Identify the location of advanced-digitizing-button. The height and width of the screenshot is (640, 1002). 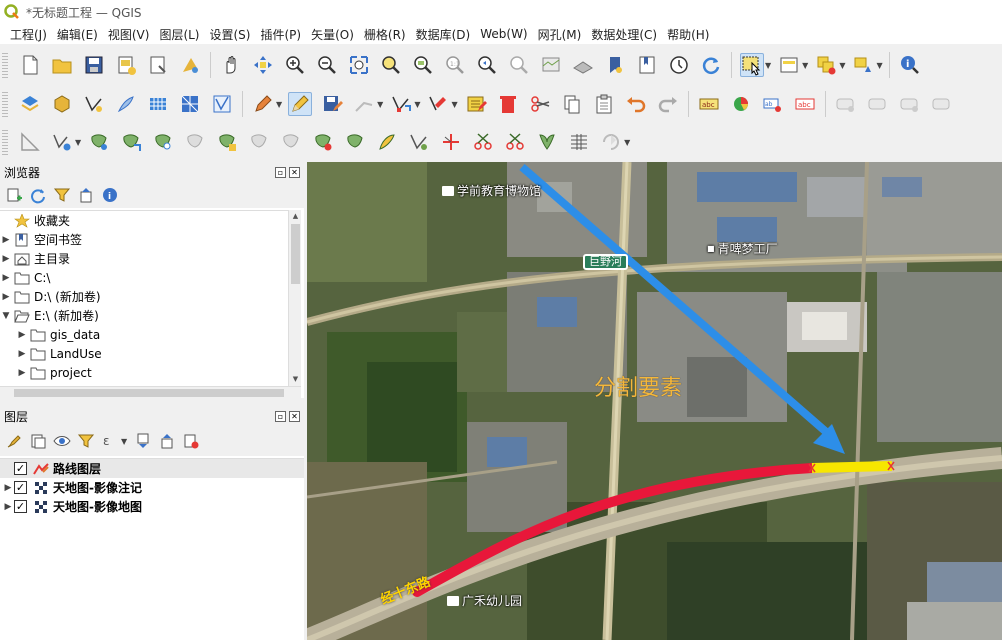
(30, 142).